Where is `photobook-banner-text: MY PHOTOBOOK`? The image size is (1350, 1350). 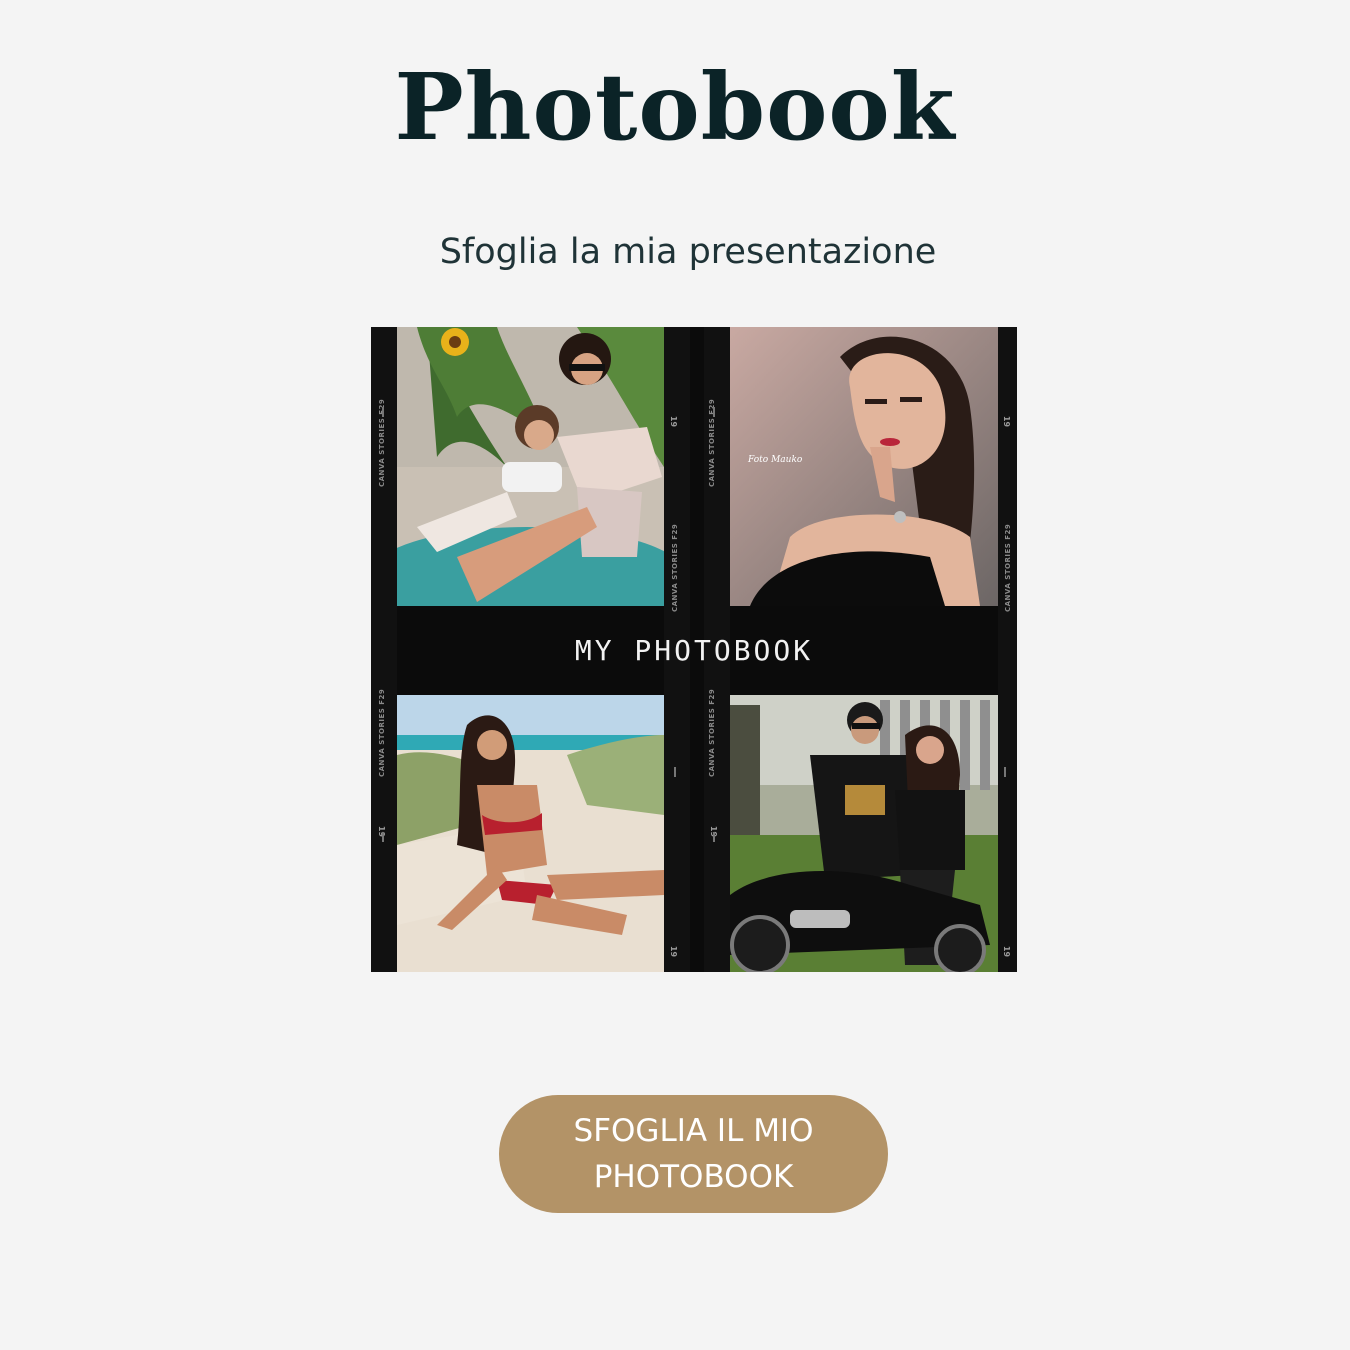
photobook-banner-text: MY PHOTOBOOK is located at coordinates (694, 650).